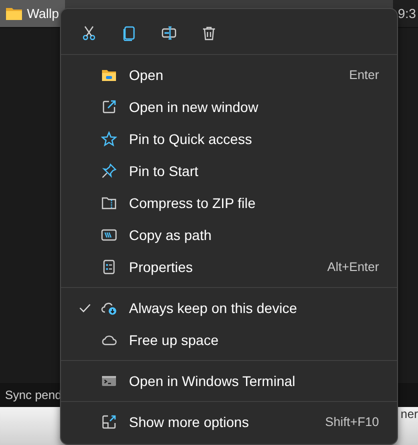  What do you see at coordinates (229, 340) in the screenshot?
I see `menu-item: Free up space` at bounding box center [229, 340].